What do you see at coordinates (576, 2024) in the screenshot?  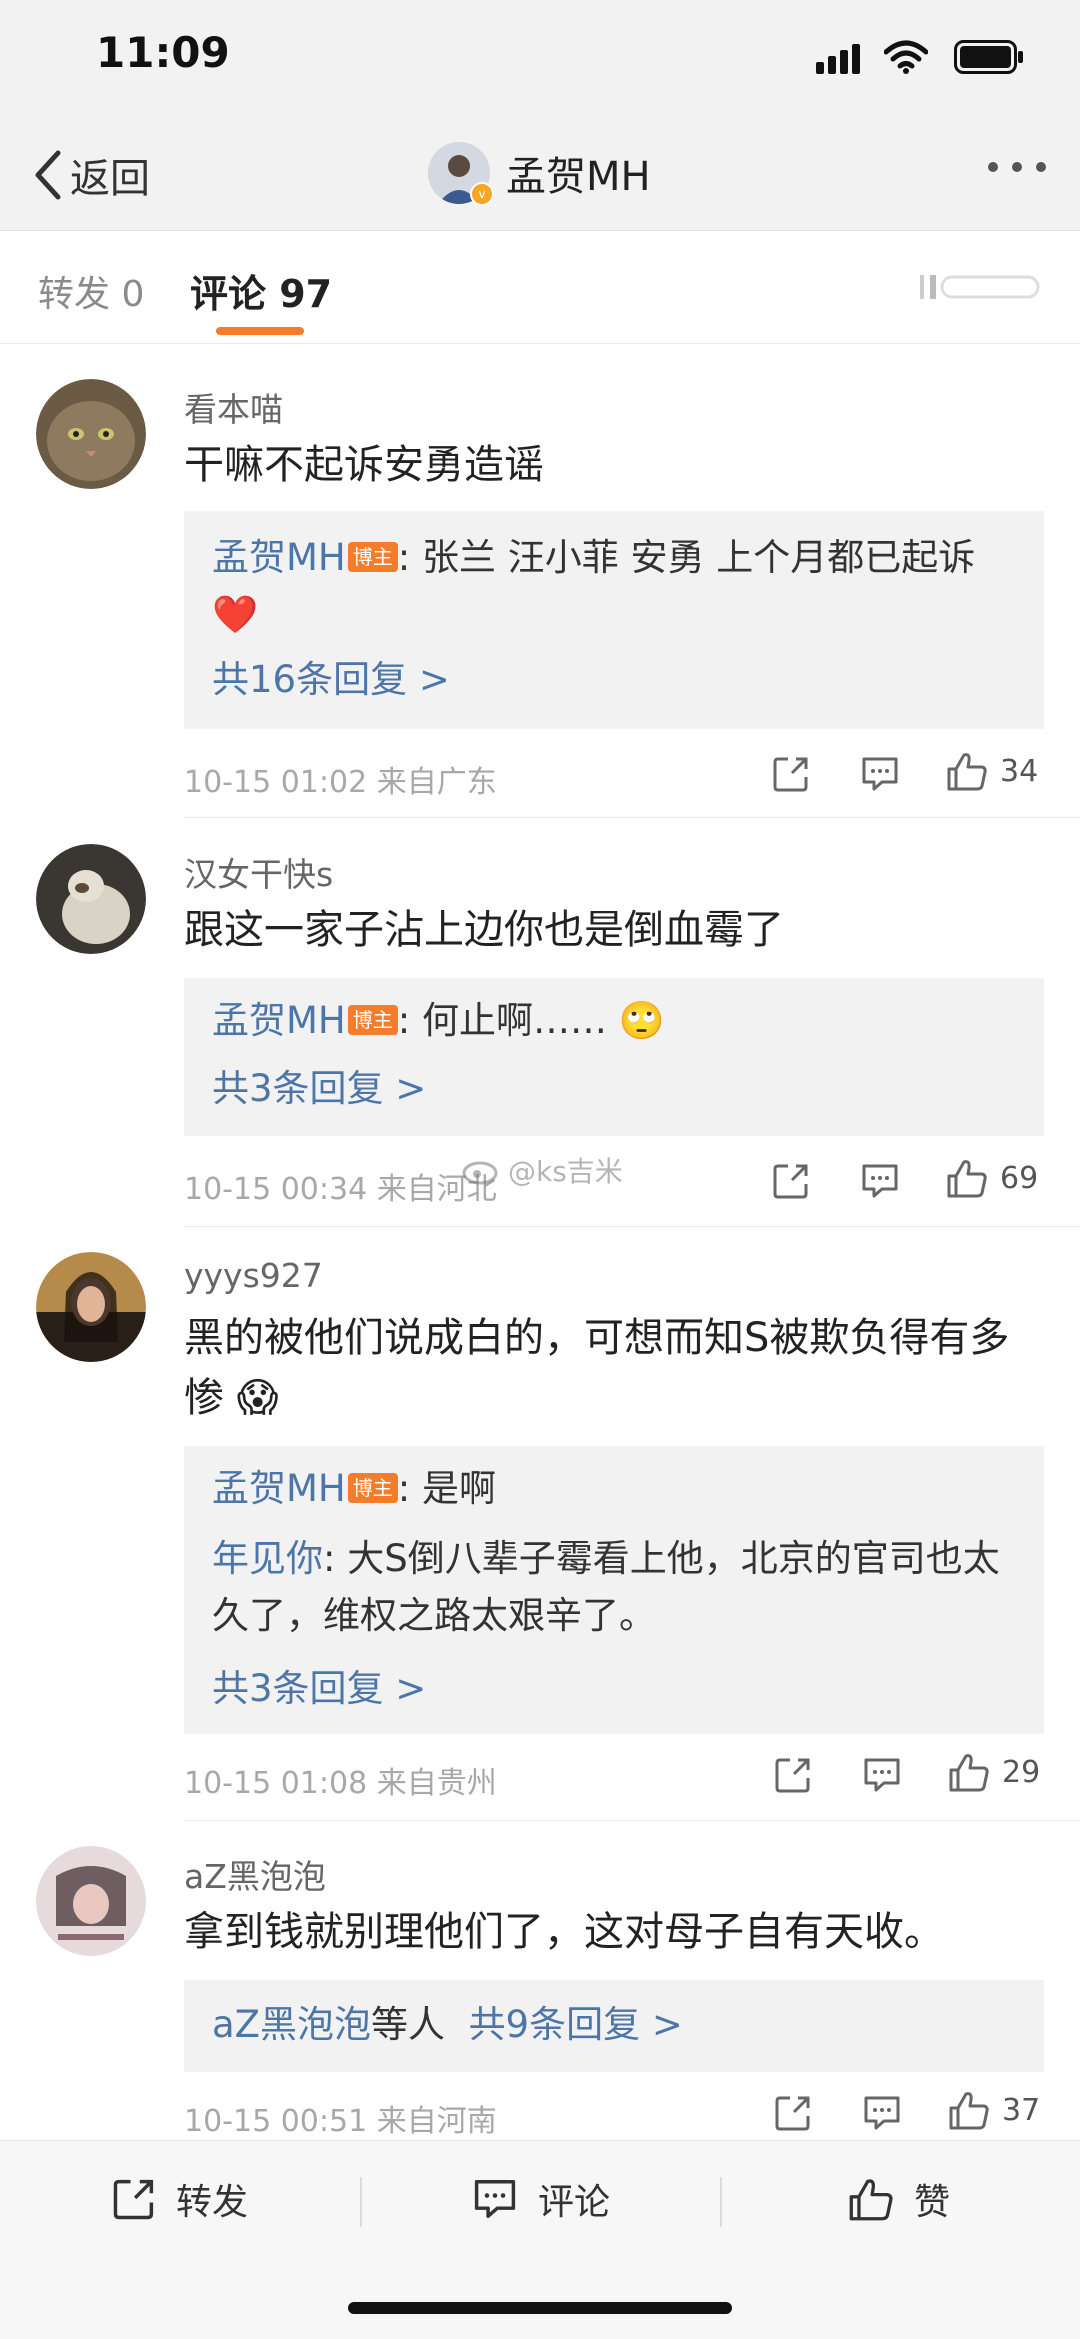 I see `reply-count-link: 共9条回复 >` at bounding box center [576, 2024].